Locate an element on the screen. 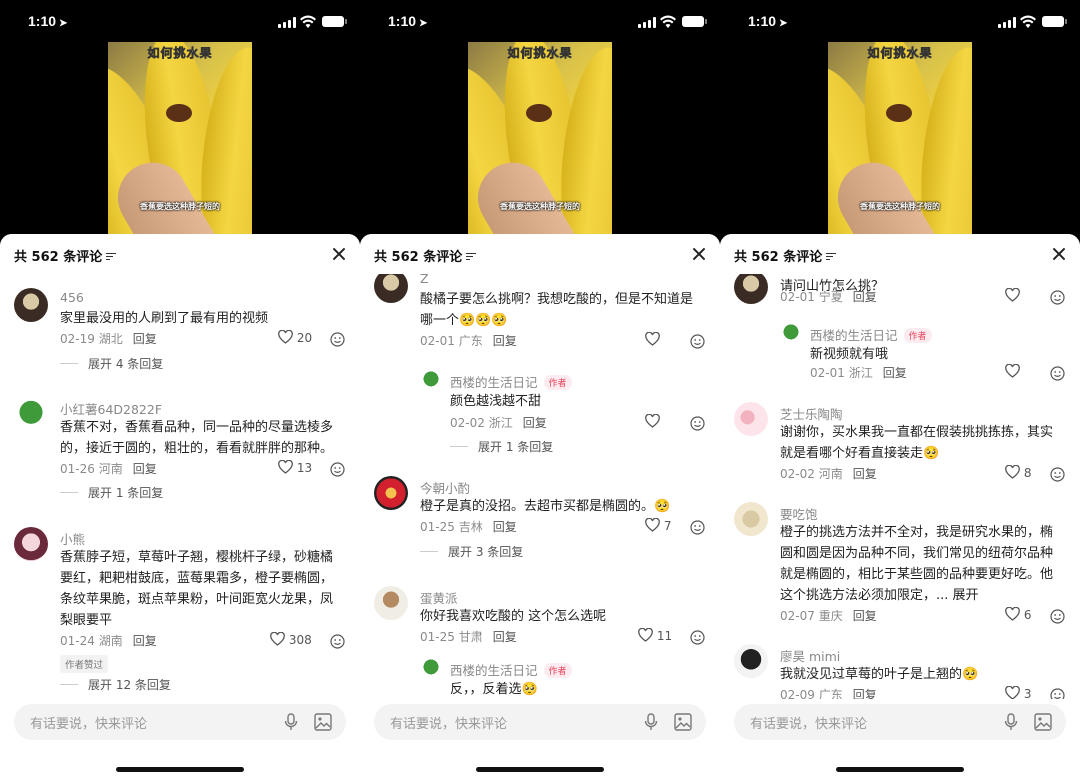 Image resolution: width=1080 pixels, height=779 pixels. like-button: 3 is located at coordinates (1018, 692).